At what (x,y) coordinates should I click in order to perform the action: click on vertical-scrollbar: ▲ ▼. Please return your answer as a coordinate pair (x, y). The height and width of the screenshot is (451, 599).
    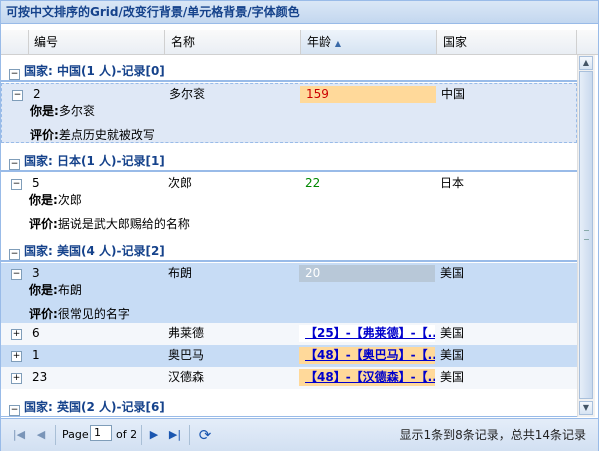
    Looking at the image, I should click on (586, 236).